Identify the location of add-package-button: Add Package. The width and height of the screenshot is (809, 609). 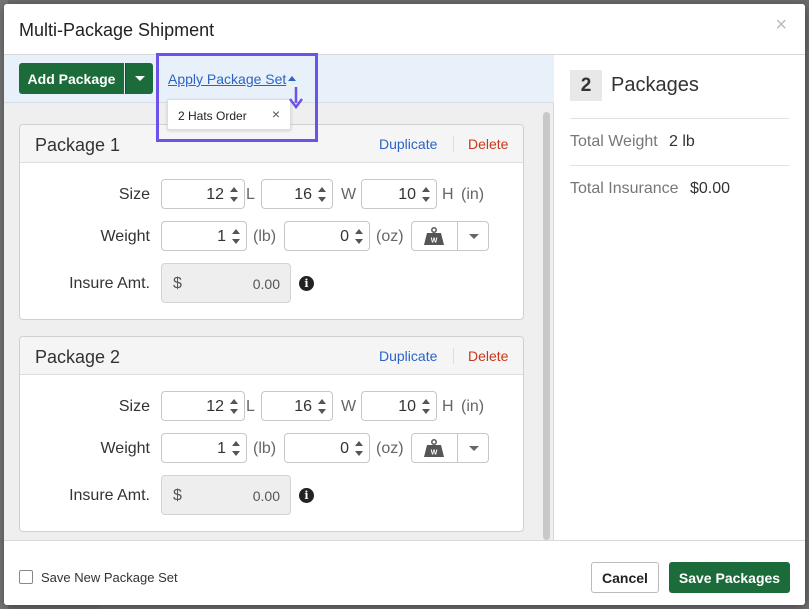
(71, 78).